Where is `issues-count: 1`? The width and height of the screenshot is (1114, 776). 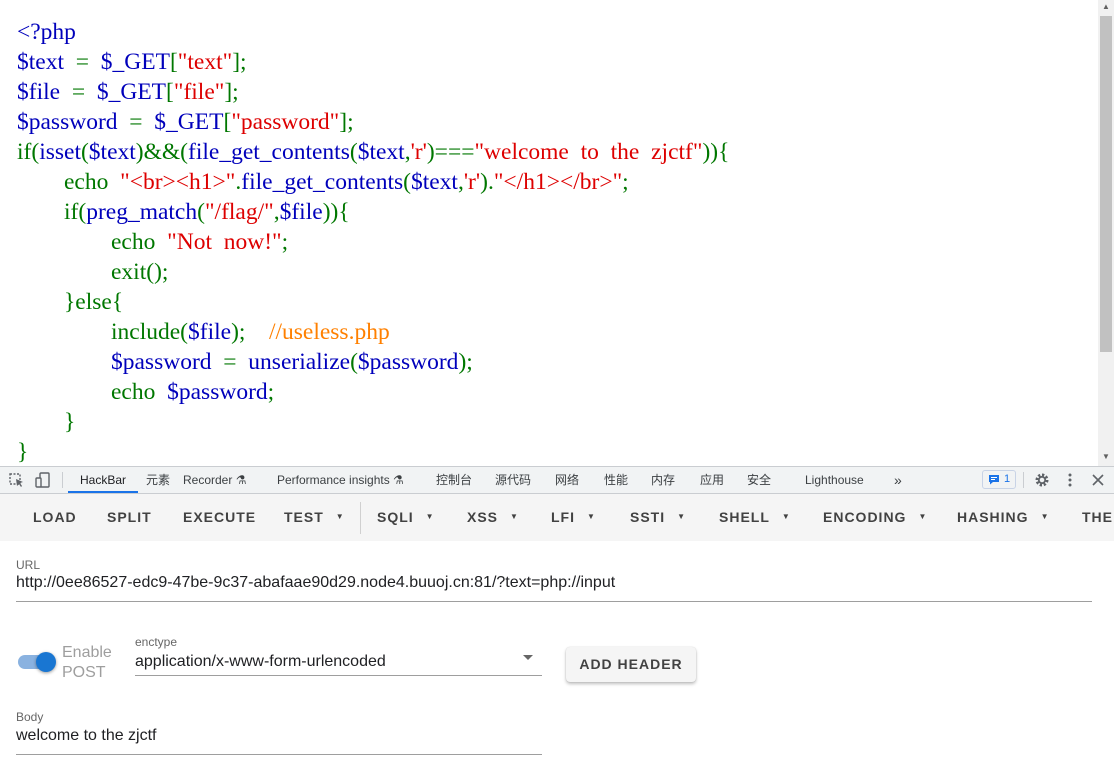
issues-count: 1 is located at coordinates (1007, 479).